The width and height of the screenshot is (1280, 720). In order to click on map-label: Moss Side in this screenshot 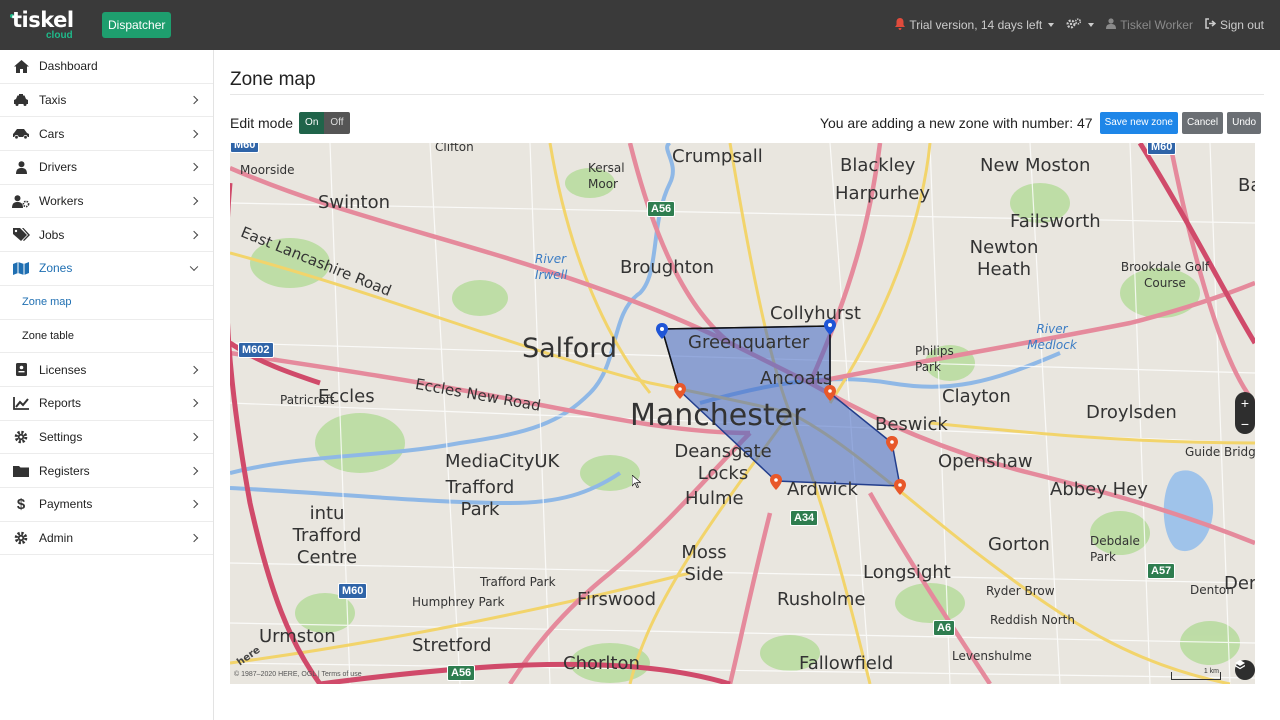, I will do `click(704, 563)`.